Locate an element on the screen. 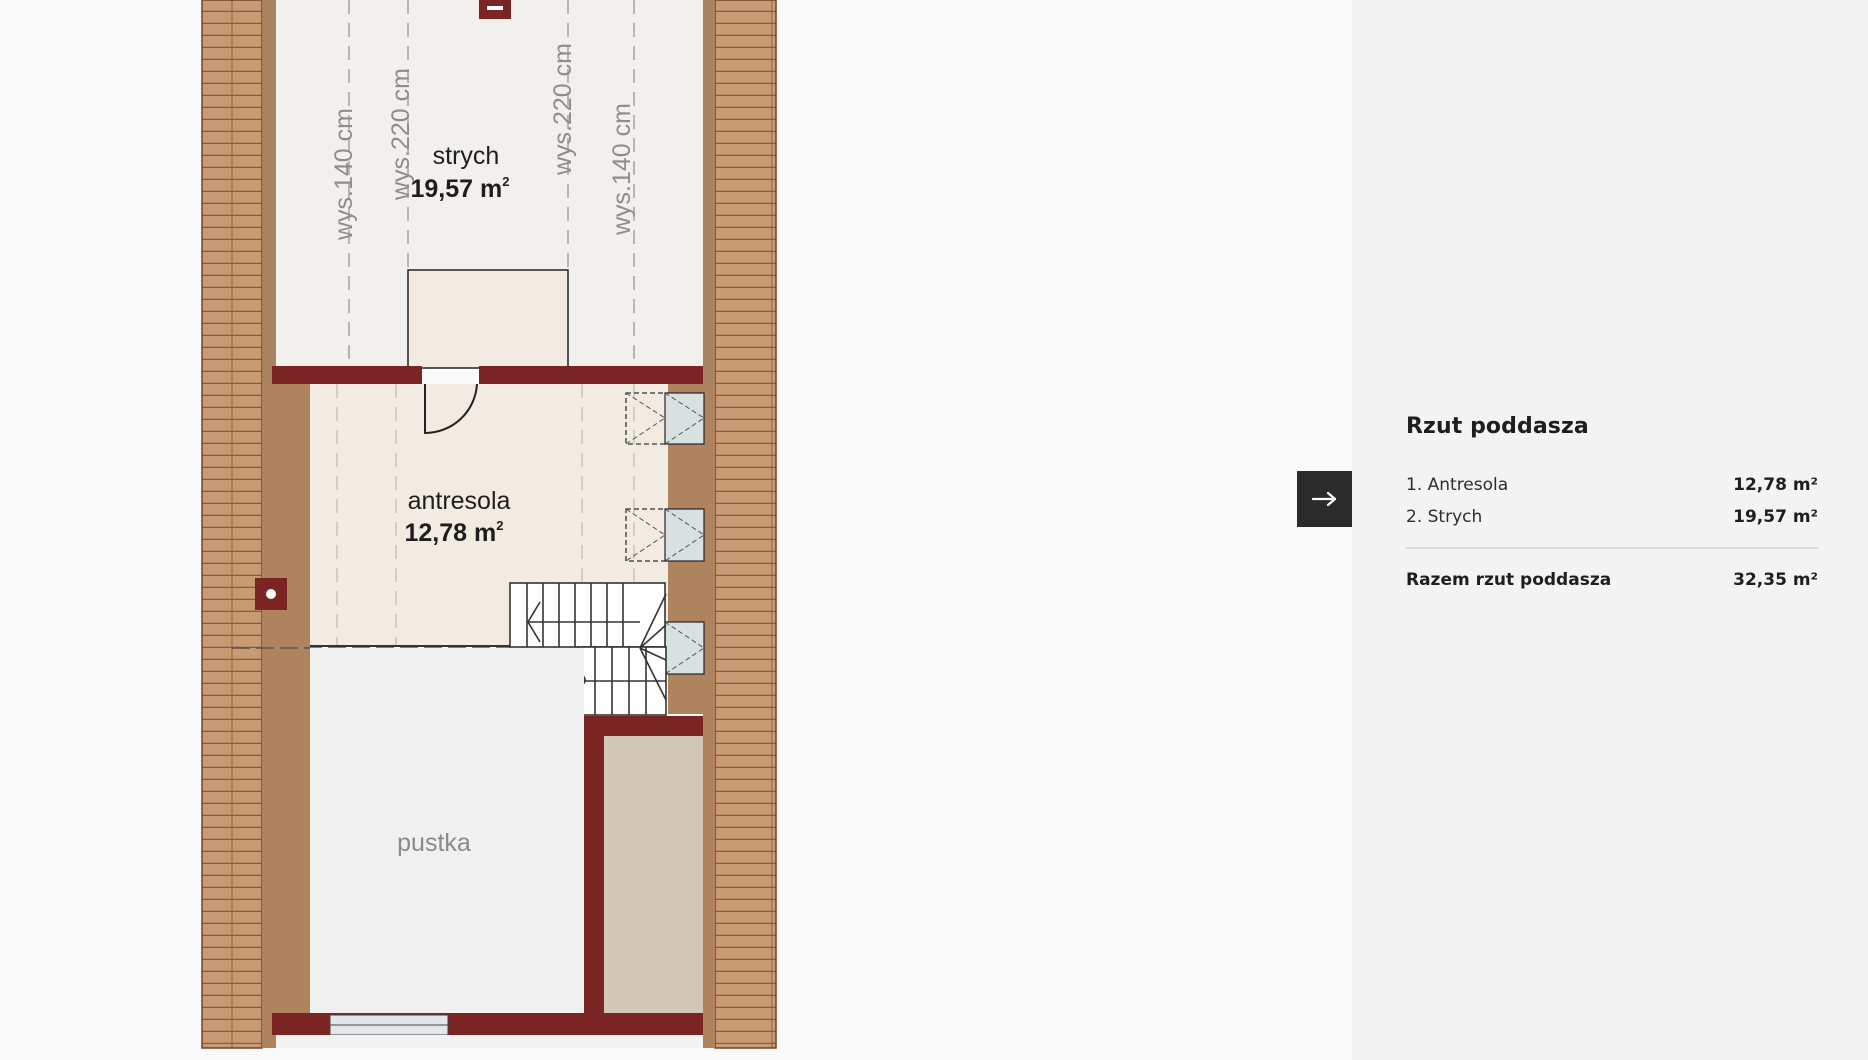  room-label-antresola: antresola is located at coordinates (459, 501).